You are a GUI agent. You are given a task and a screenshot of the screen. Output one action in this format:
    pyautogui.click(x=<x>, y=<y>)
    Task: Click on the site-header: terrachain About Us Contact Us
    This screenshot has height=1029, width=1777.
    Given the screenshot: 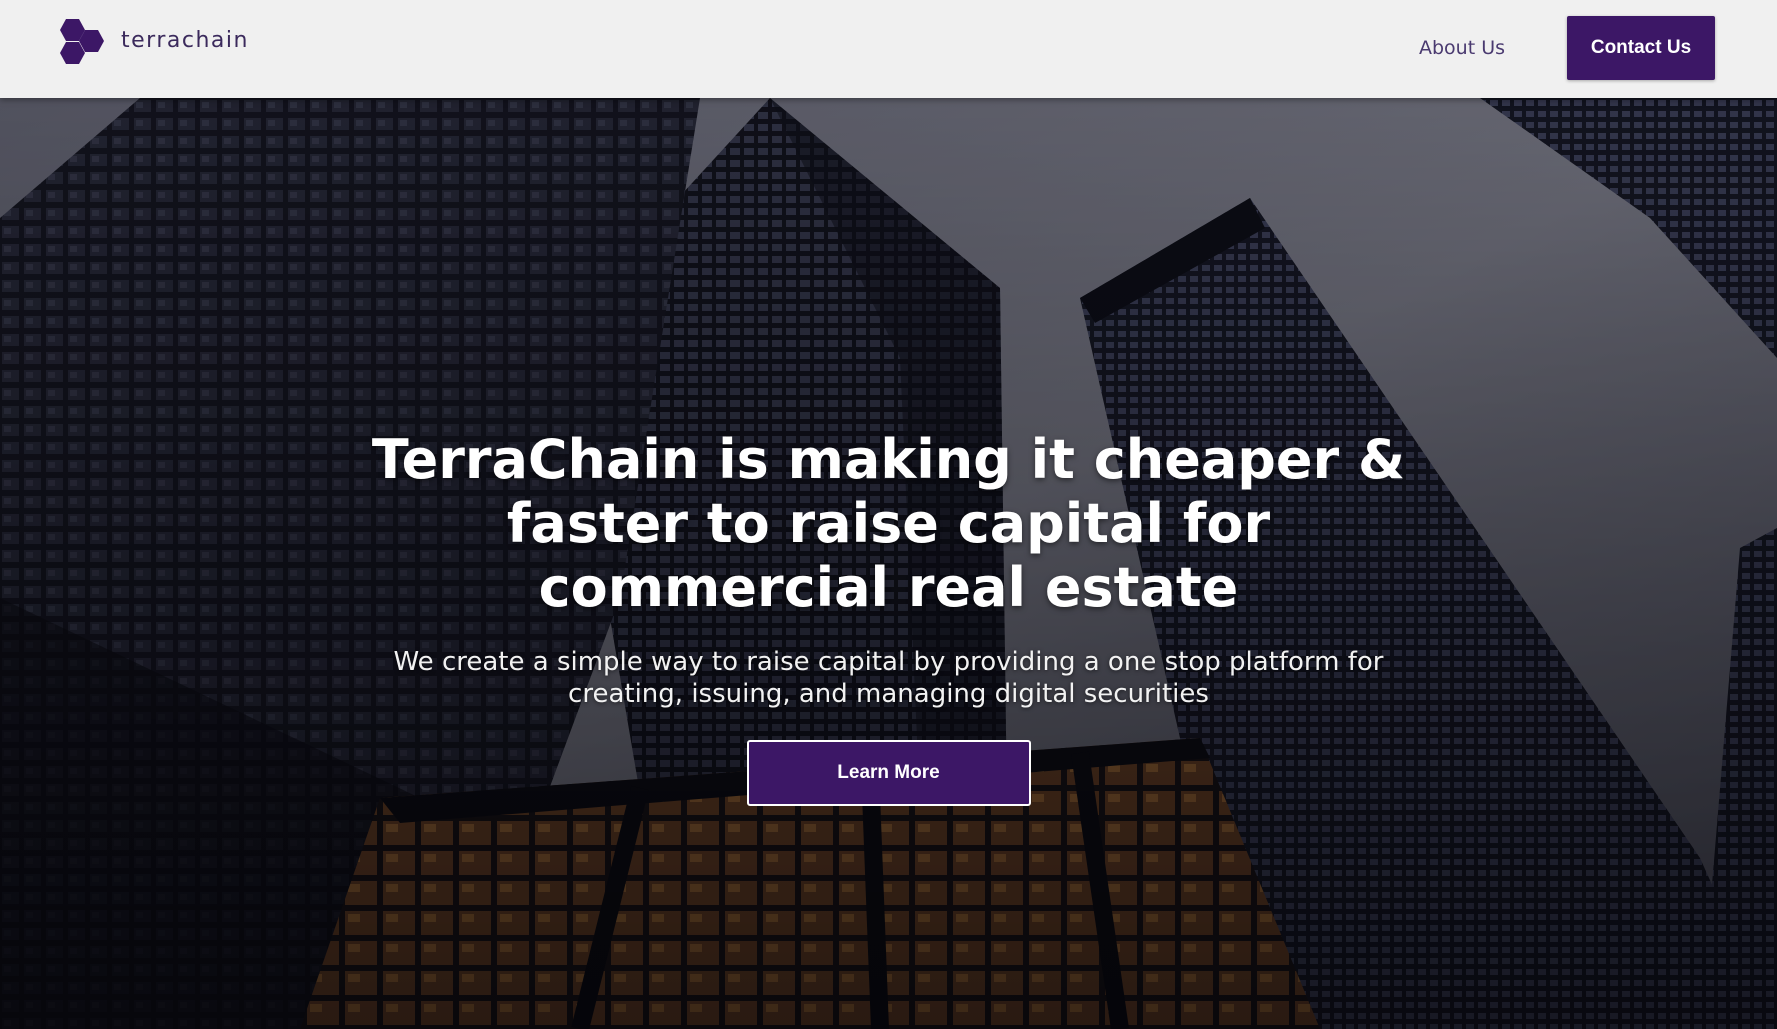 What is the action you would take?
    pyautogui.click(x=888, y=49)
    